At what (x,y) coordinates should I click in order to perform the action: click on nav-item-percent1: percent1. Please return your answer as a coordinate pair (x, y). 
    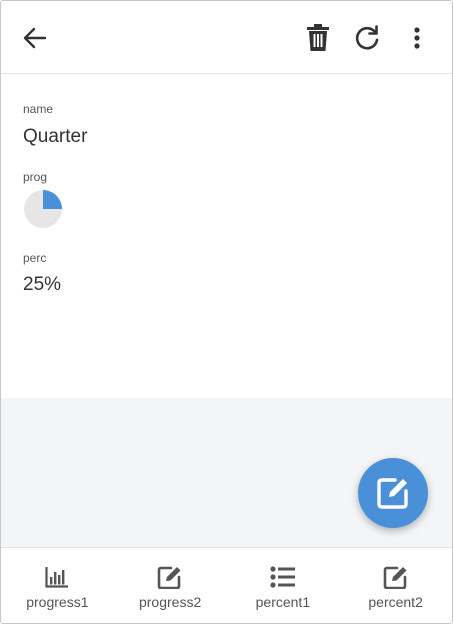
    Looking at the image, I should click on (283, 585).